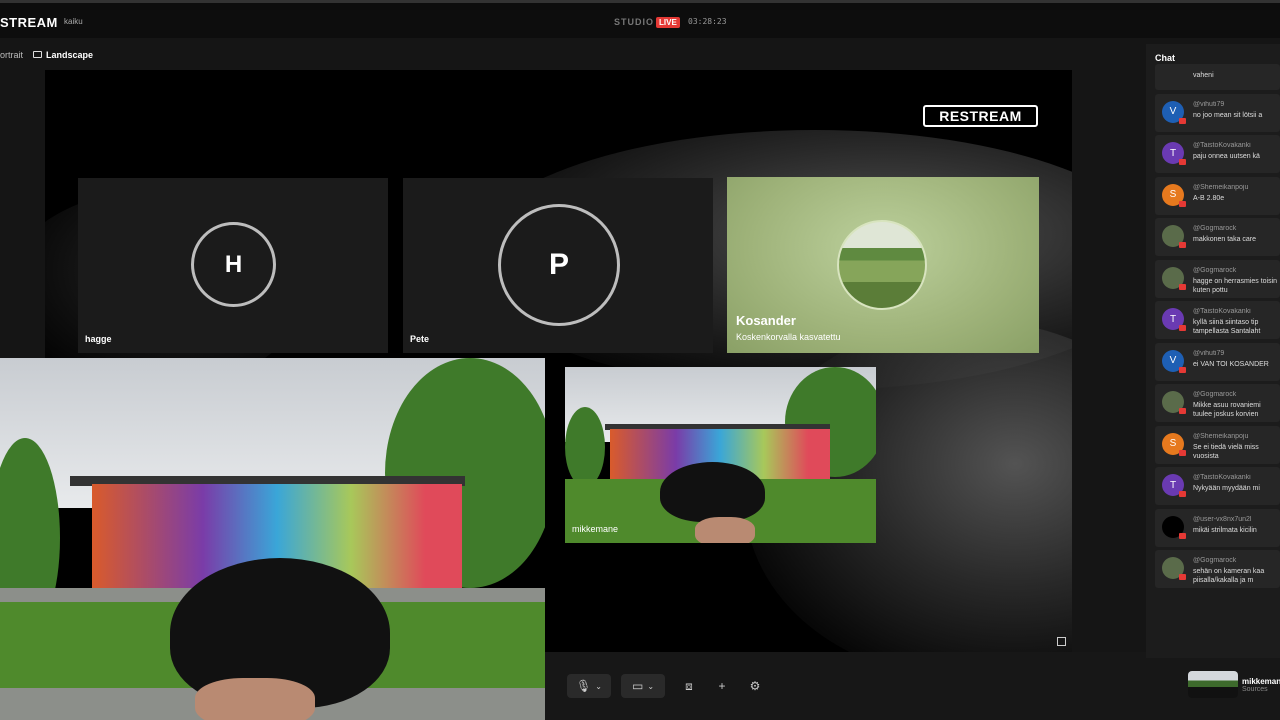 The image size is (1280, 720). I want to click on chat-text: makkonen taka care, so click(1225, 239).